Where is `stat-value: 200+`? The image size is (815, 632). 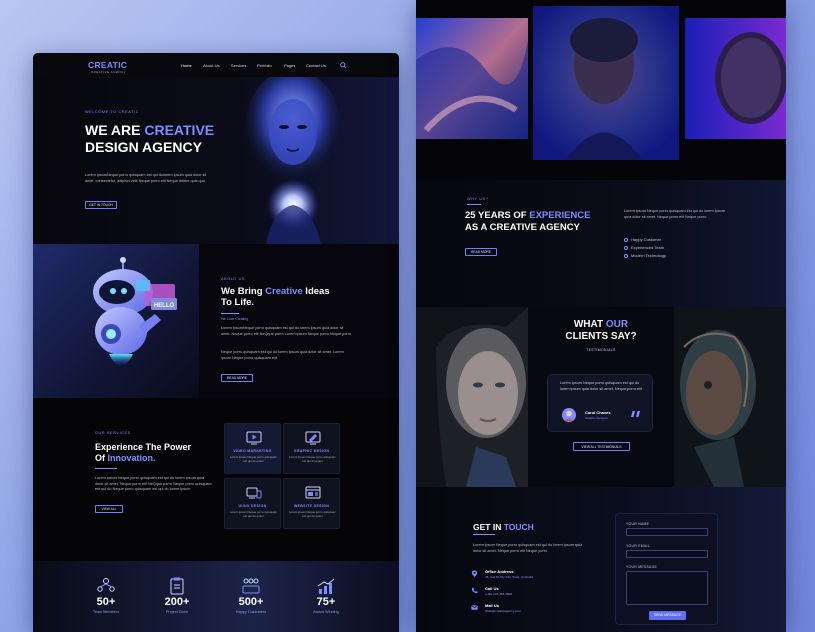 stat-value: 200+ is located at coordinates (177, 602).